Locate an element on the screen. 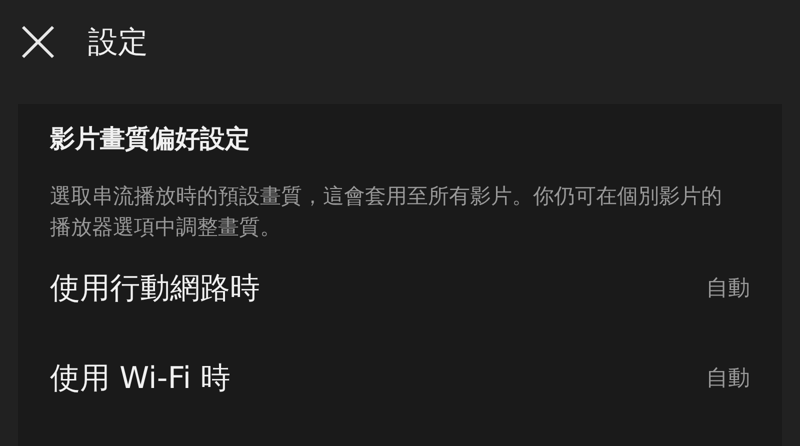 This screenshot has height=446, width=800. page-title: 設定 is located at coordinates (118, 43).